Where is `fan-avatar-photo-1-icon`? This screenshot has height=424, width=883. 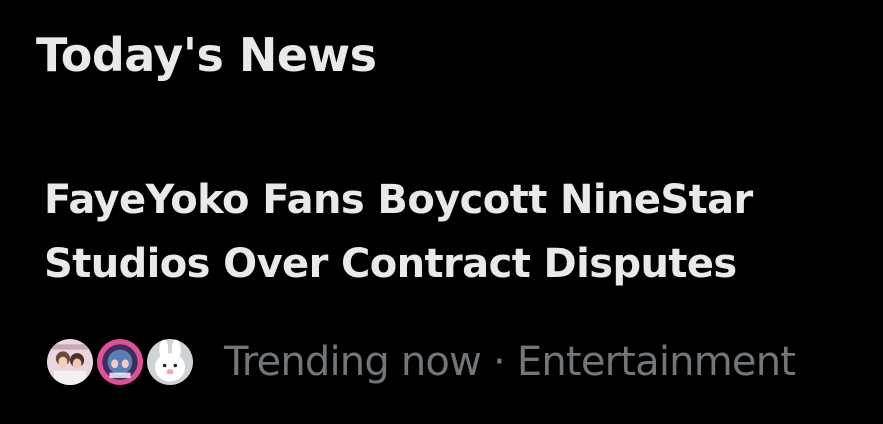
fan-avatar-photo-1-icon is located at coordinates (70, 362).